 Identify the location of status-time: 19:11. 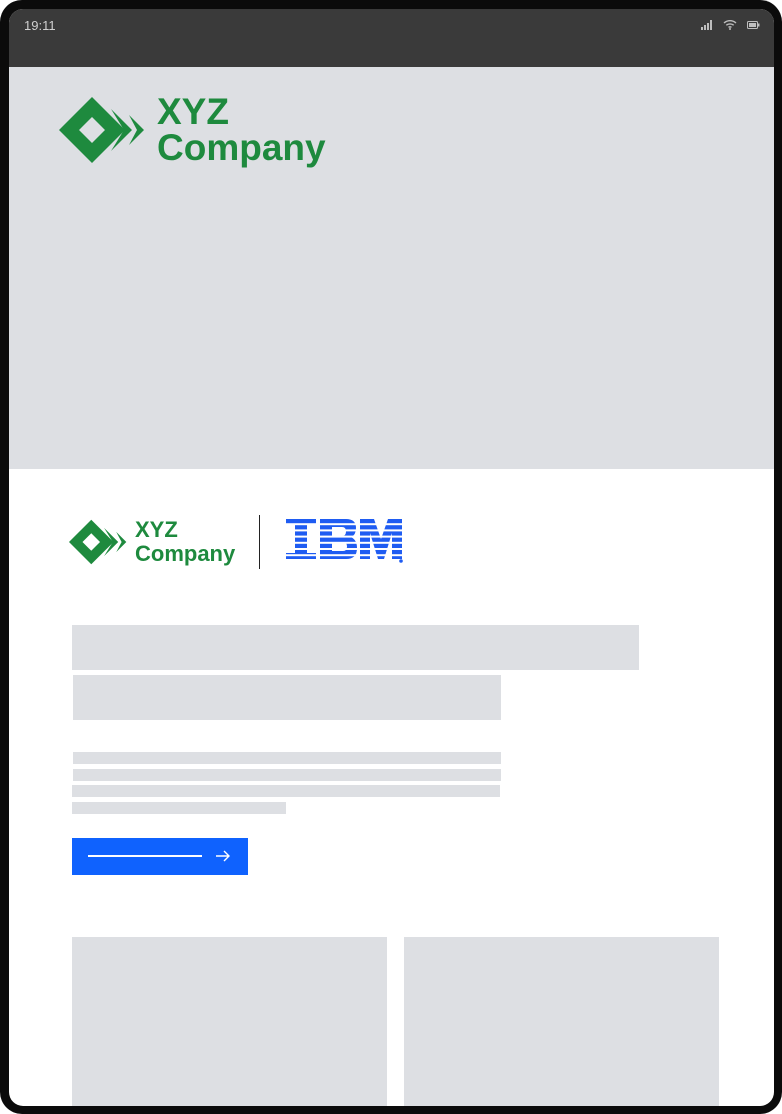
(40, 25).